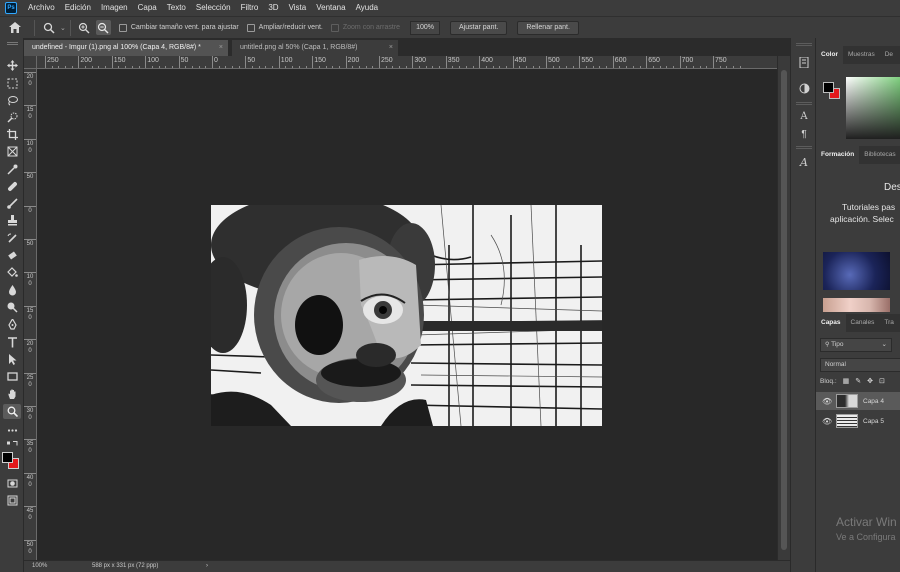  Describe the element at coordinates (12, 151) in the screenshot. I see `frame-tool-icon` at that location.